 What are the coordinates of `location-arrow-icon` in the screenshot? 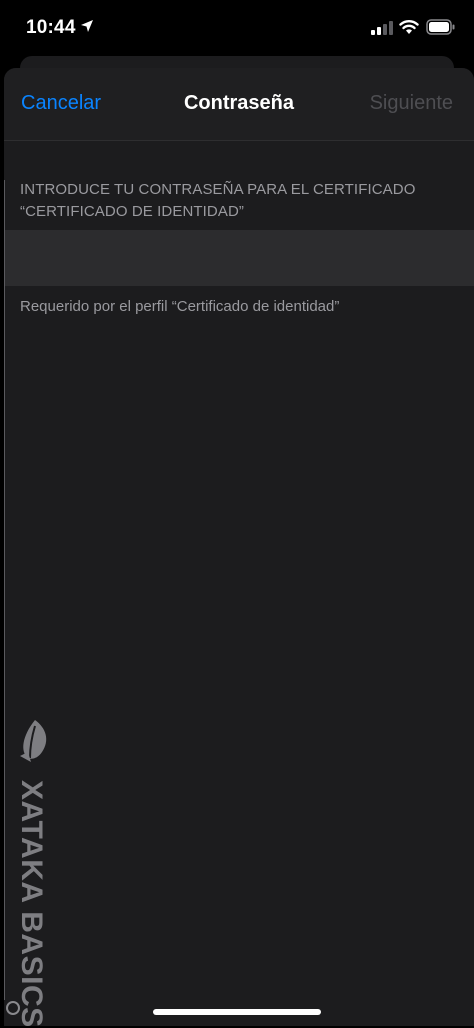 It's located at (87, 28).